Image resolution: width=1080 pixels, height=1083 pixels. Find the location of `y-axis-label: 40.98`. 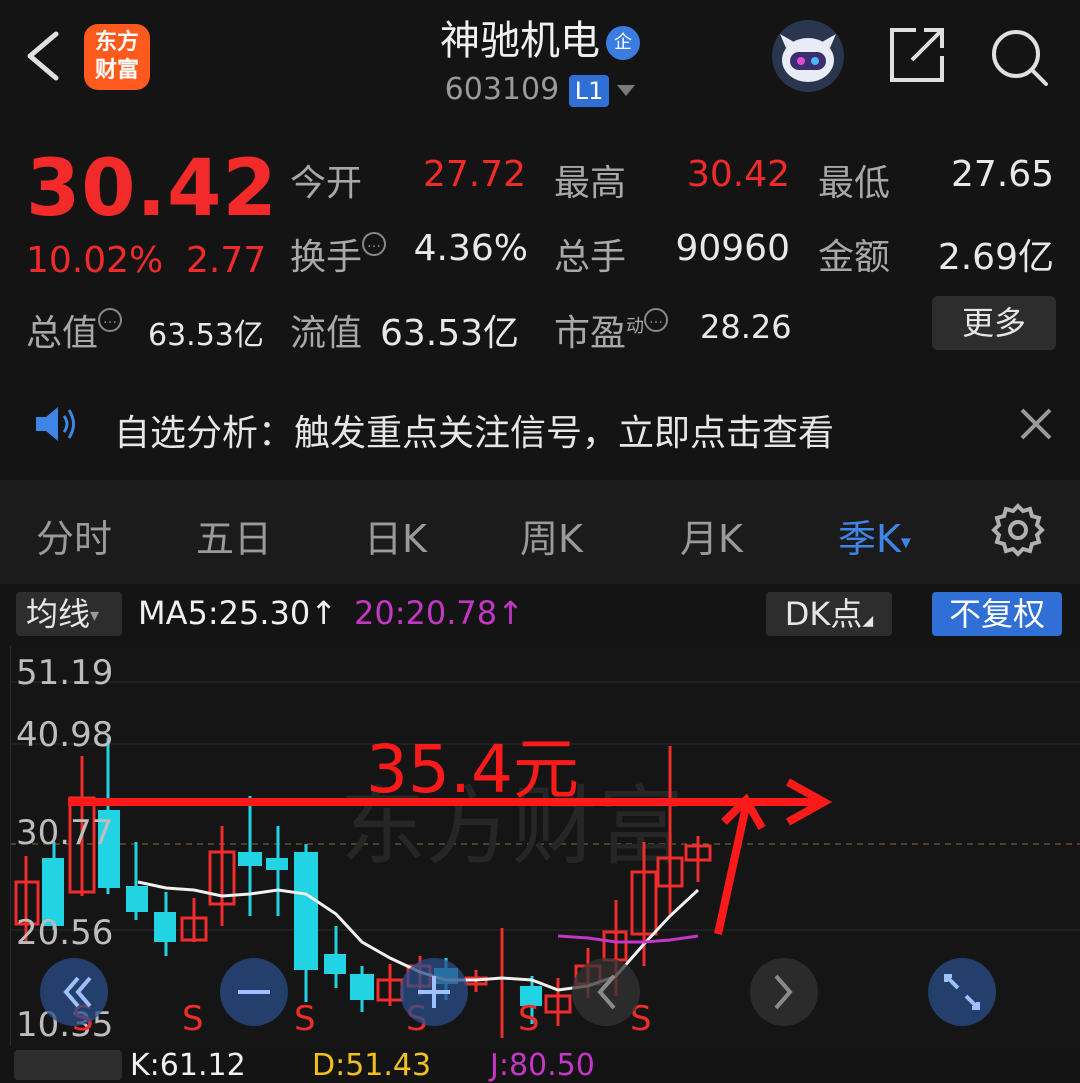

y-axis-label: 40.98 is located at coordinates (64, 735).